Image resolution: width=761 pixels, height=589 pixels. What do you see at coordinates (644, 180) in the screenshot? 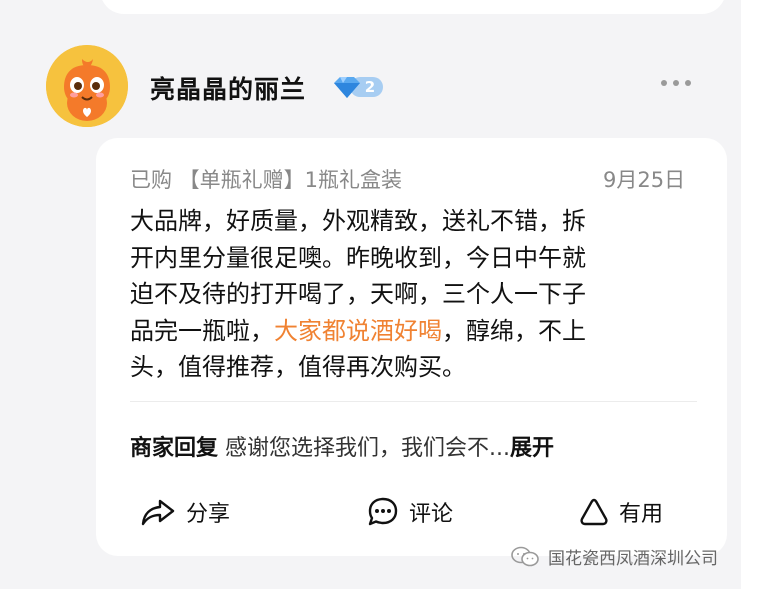
I see `review-date: 9月25日` at bounding box center [644, 180].